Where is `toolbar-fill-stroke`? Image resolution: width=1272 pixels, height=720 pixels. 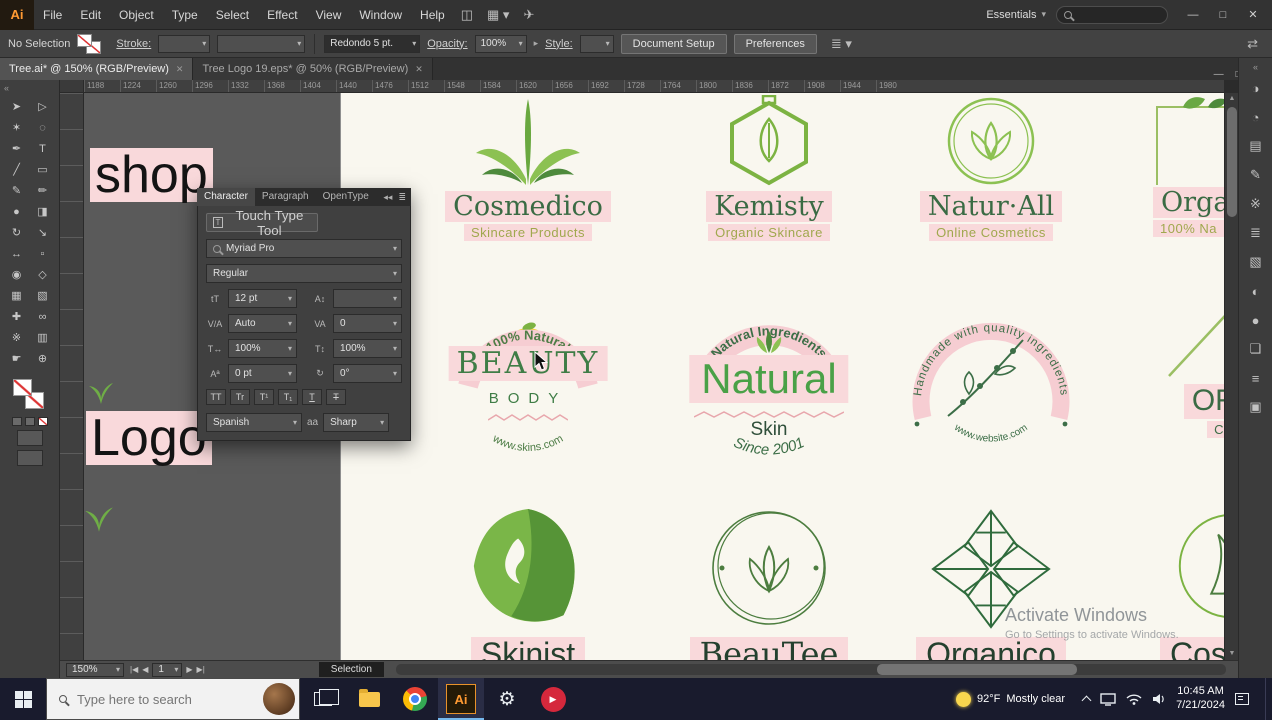
toolbar-fill-stroke is located at coordinates (29, 396).